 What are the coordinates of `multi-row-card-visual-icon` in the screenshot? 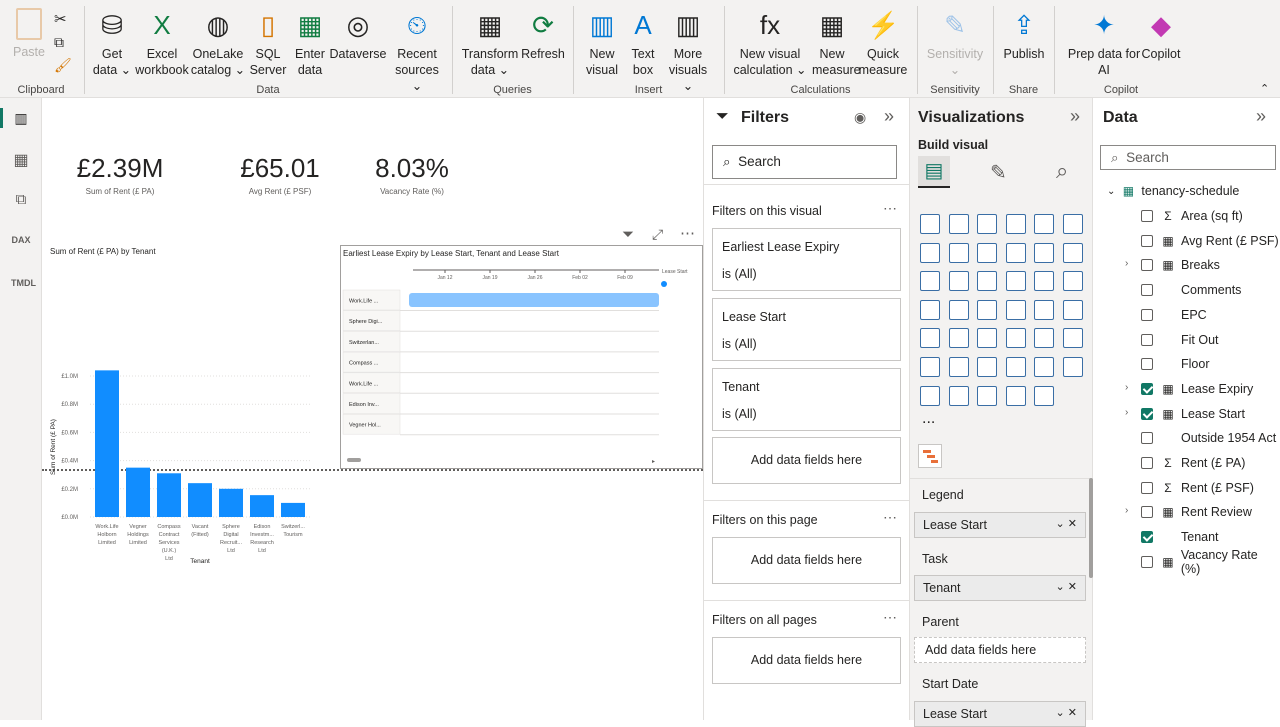 It's located at (930, 338).